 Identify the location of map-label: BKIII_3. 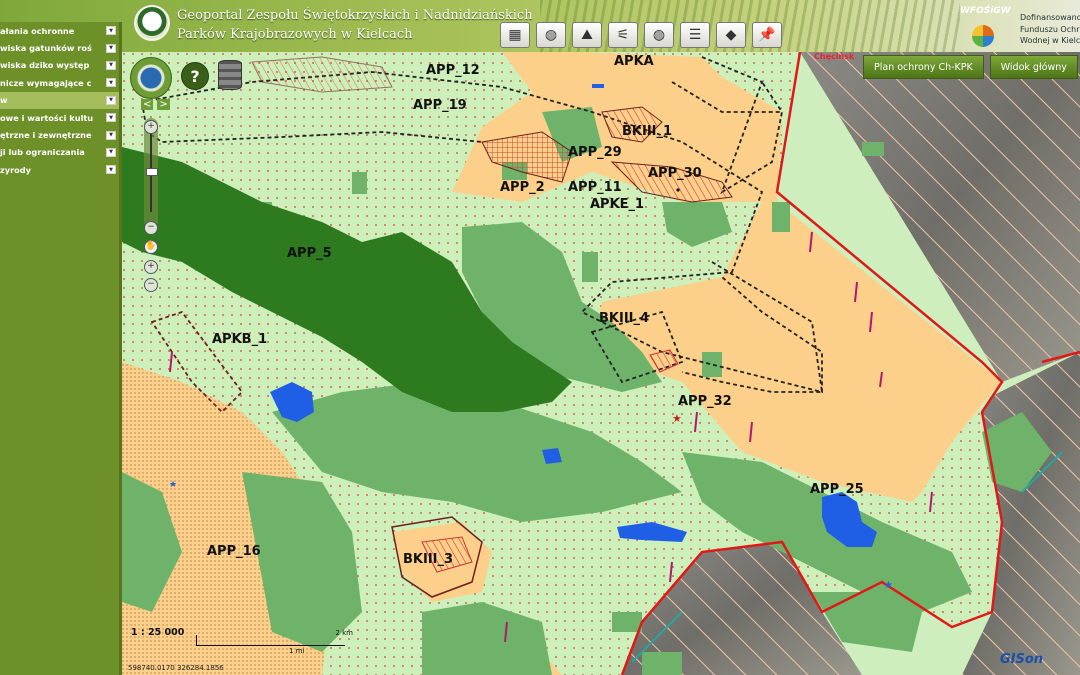
(428, 559).